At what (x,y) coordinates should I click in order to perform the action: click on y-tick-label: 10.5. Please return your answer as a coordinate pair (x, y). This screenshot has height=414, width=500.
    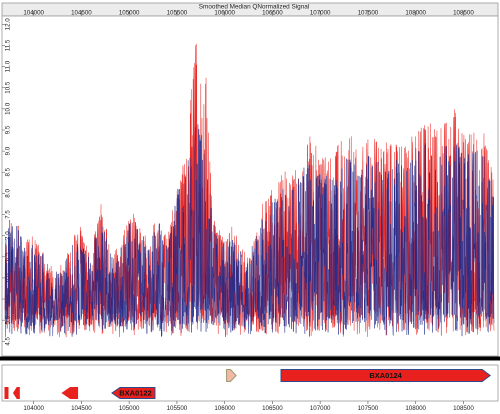
    Looking at the image, I should click on (8, 87).